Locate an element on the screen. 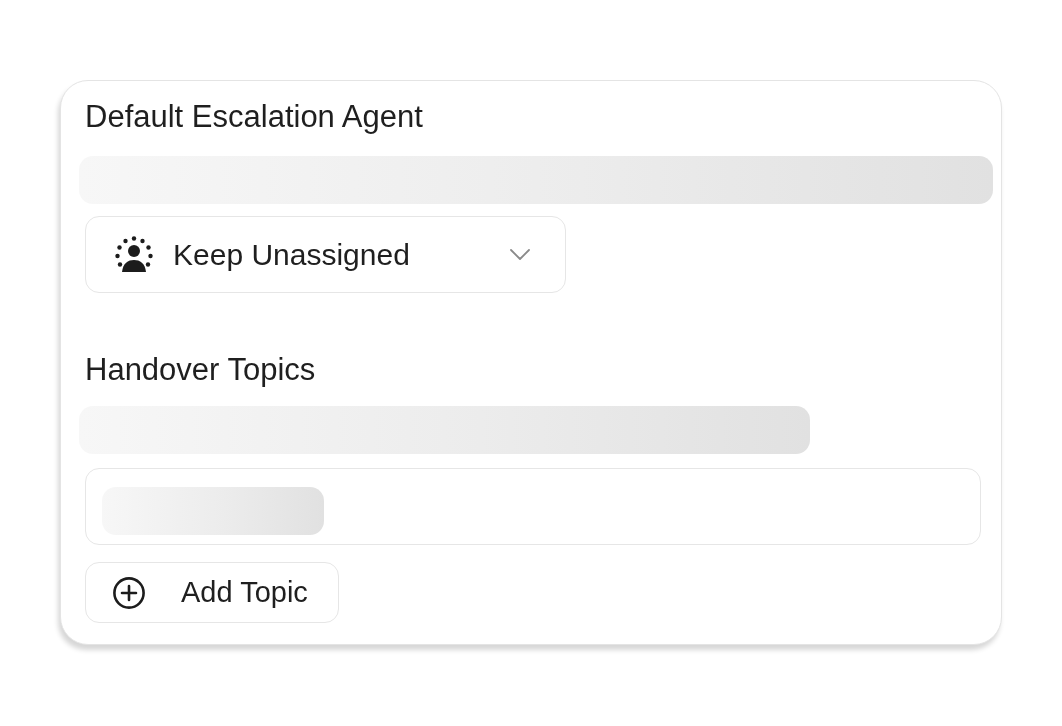 This screenshot has width=1062, height=726. plus-circle-icon is located at coordinates (129, 592).